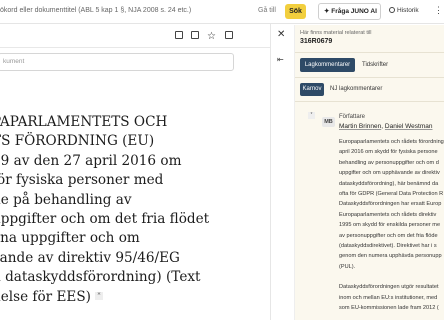 This screenshot has height=320, width=444. Describe the element at coordinates (354, 11) in the screenshot. I see `ask-juno-ai-label: Fråga JUNO AI` at that location.